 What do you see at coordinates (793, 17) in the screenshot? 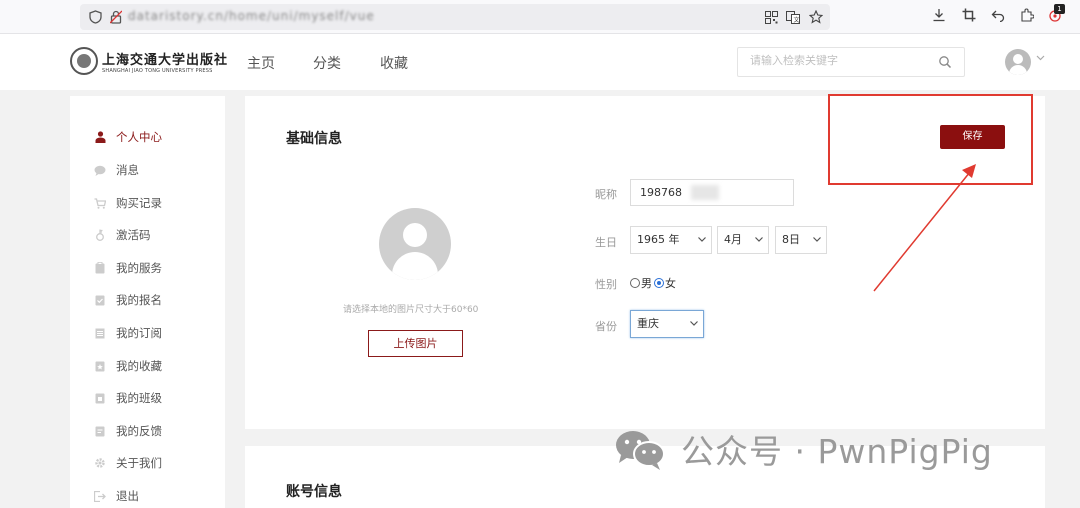
I see `translate-icon: 文` at bounding box center [793, 17].